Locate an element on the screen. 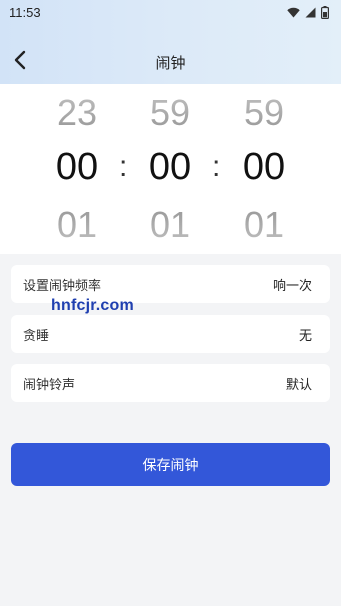 This screenshot has width=341, height=606. hour-prev: 23 is located at coordinates (77, 112).